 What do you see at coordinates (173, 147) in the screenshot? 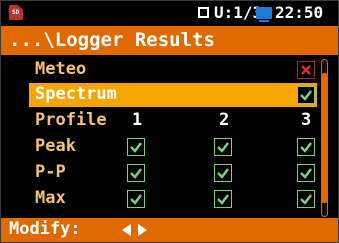
I see `list-item-peak: Peak` at bounding box center [173, 147].